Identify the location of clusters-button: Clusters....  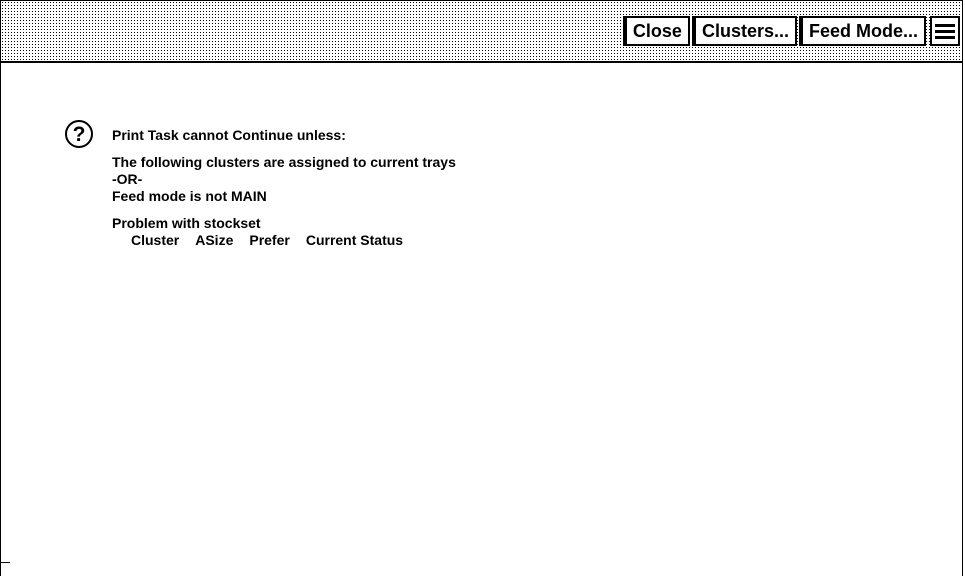
(745, 31).